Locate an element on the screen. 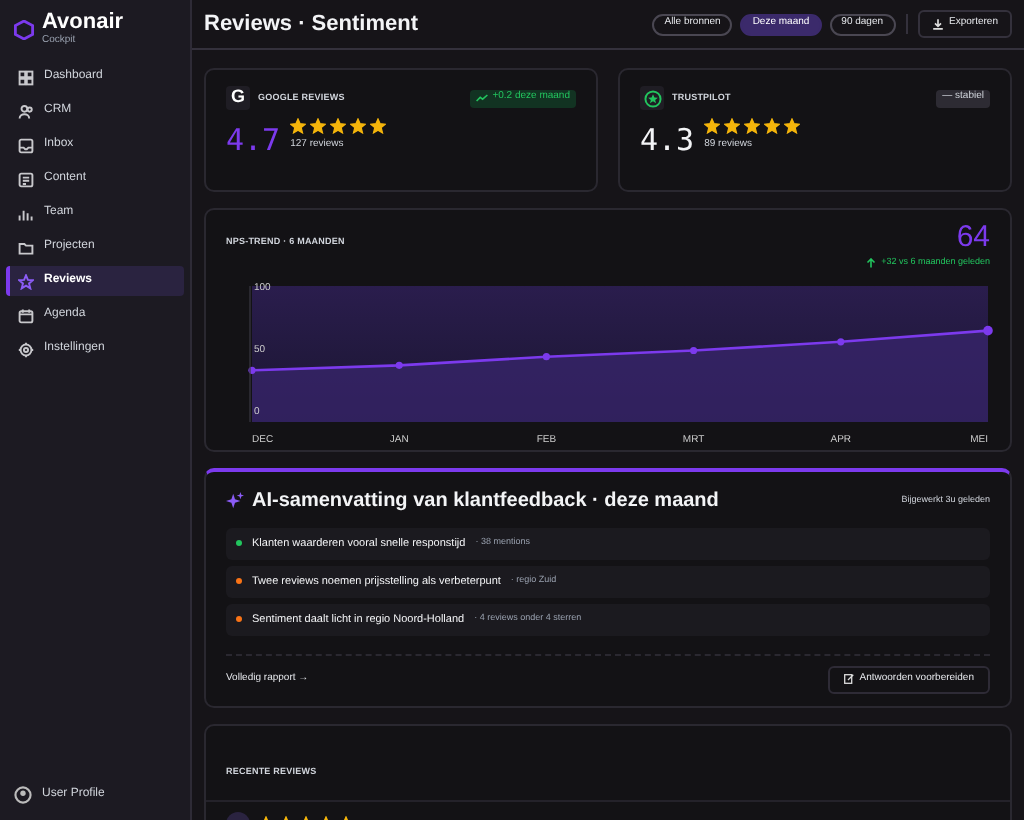 The height and width of the screenshot is (820, 1024). brand-name: Avonair is located at coordinates (83, 23).